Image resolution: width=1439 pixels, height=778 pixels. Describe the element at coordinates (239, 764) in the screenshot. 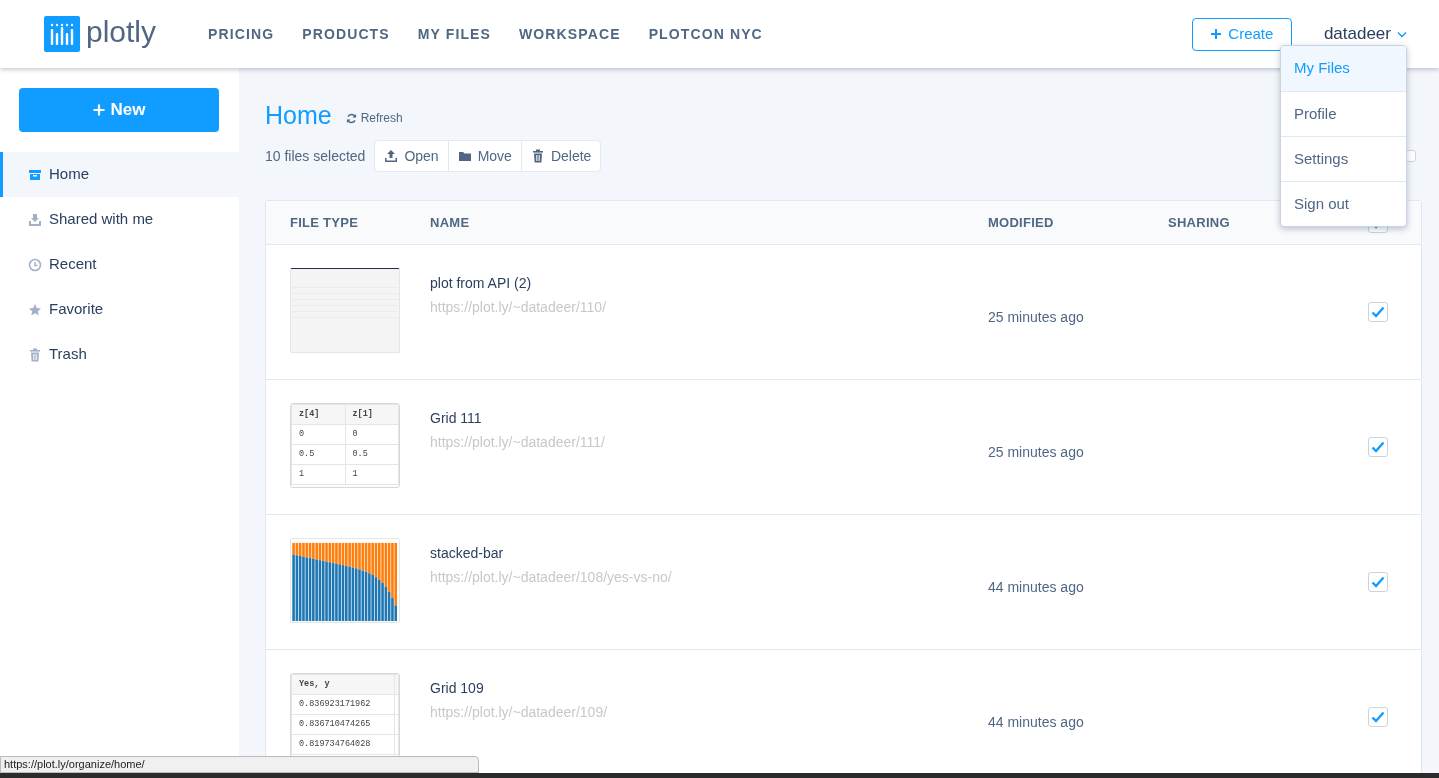

I see `status-url-tooltip: https://plot.ly/organize/home/` at that location.